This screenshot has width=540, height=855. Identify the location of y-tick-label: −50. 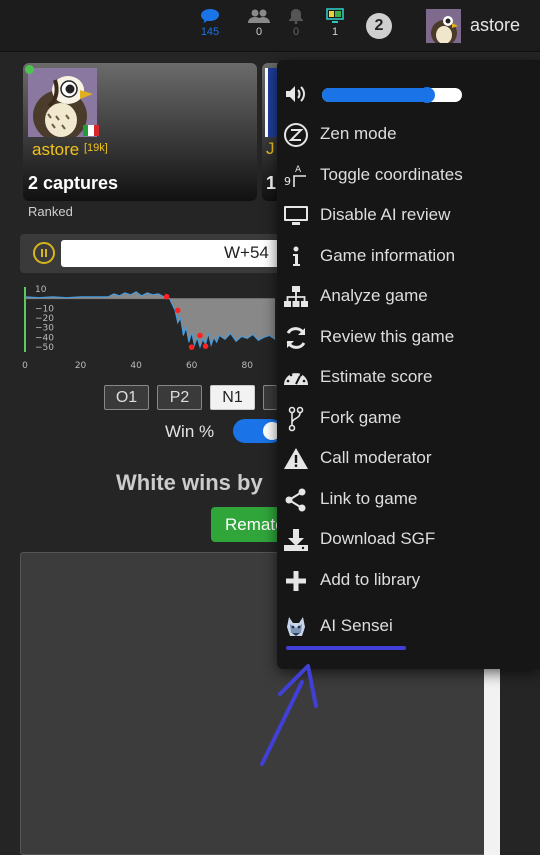
(44, 348).